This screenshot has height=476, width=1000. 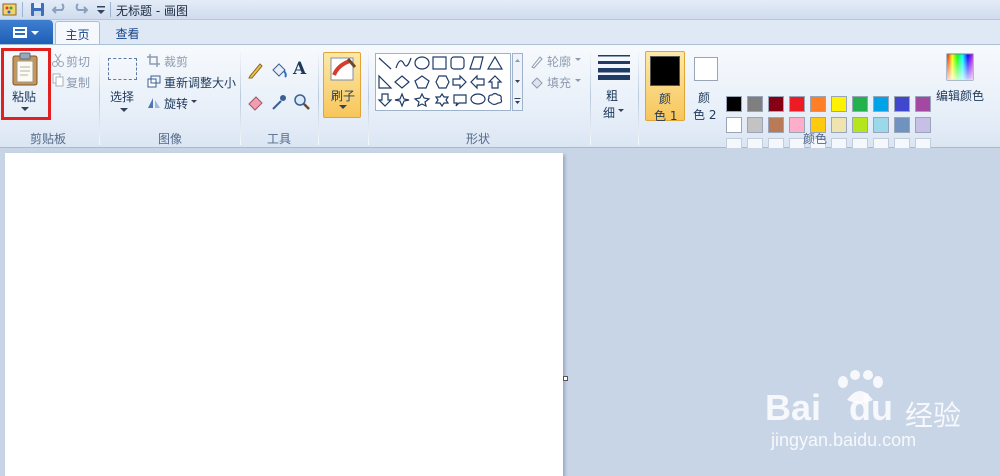 What do you see at coordinates (127, 33) in the screenshot?
I see `tab-view: 查看` at bounding box center [127, 33].